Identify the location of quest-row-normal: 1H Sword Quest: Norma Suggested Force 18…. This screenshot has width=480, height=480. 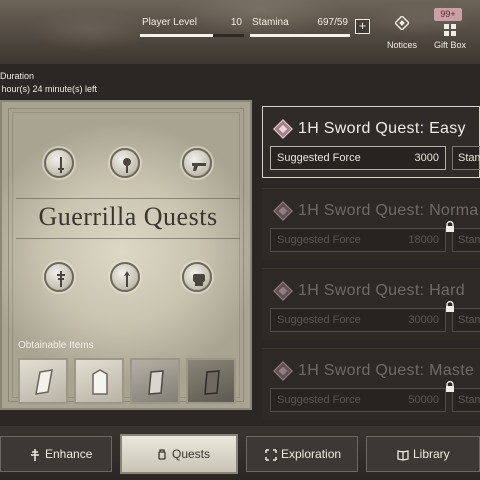
(371, 224).